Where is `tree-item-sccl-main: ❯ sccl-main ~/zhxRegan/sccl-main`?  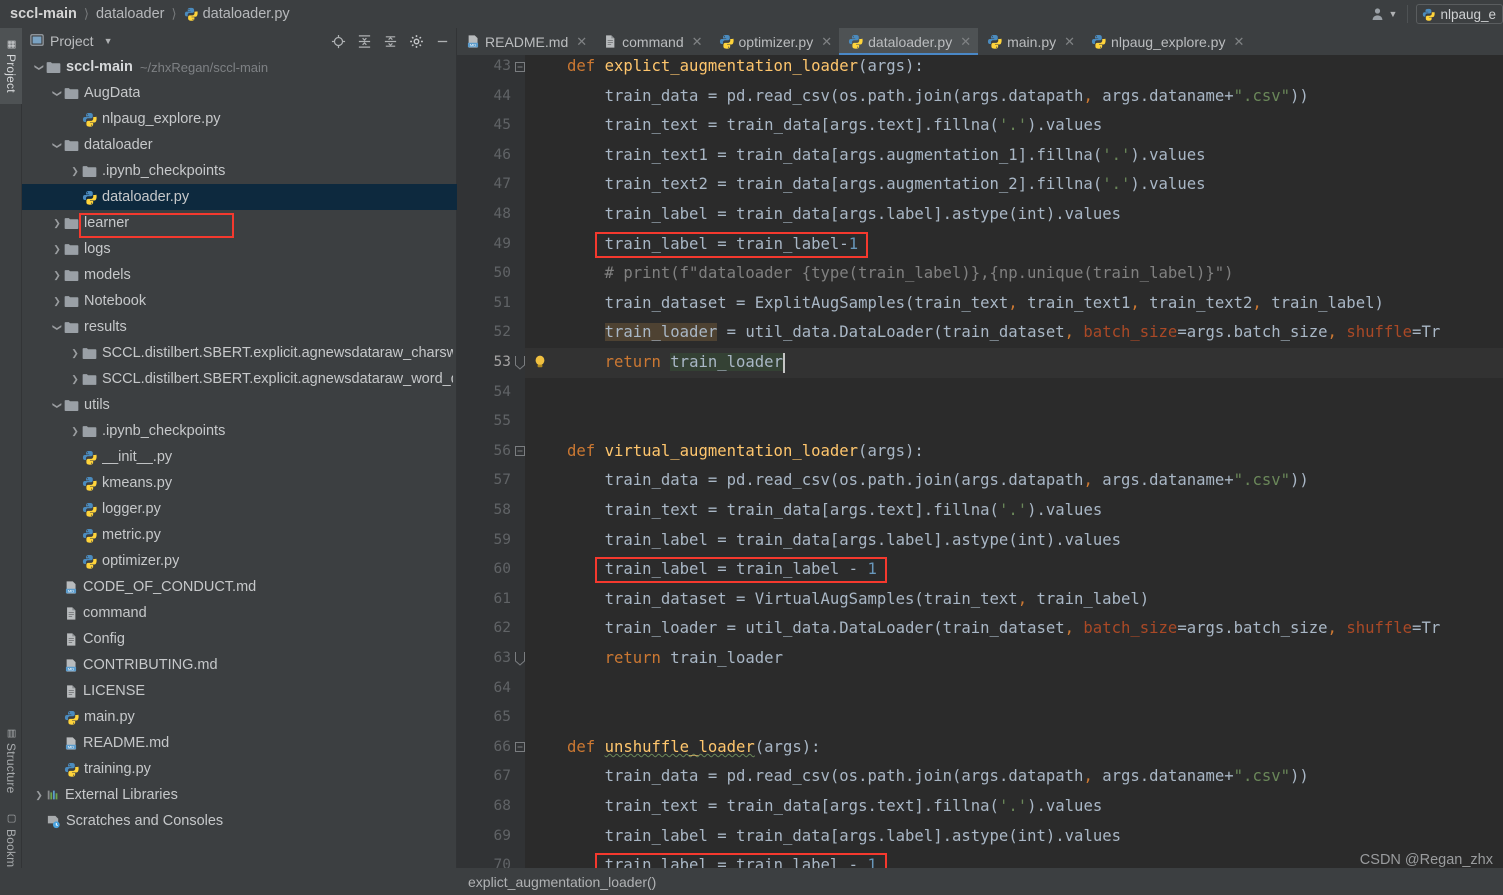
tree-item-sccl-main: ❯ sccl-main ~/zhxRegan/sccl-main is located at coordinates (239, 67).